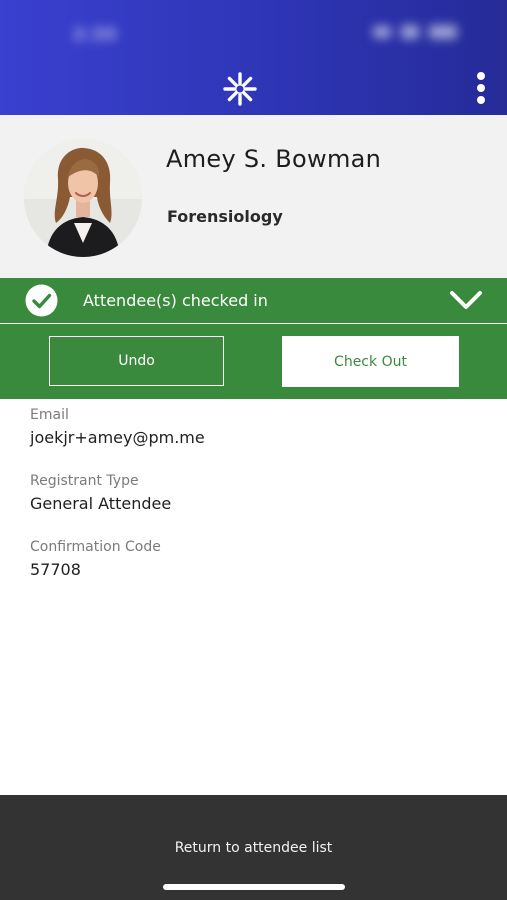 Image resolution: width=507 pixels, height=900 pixels. Describe the element at coordinates (410, 32) in the screenshot. I see `wifi-icon` at that location.